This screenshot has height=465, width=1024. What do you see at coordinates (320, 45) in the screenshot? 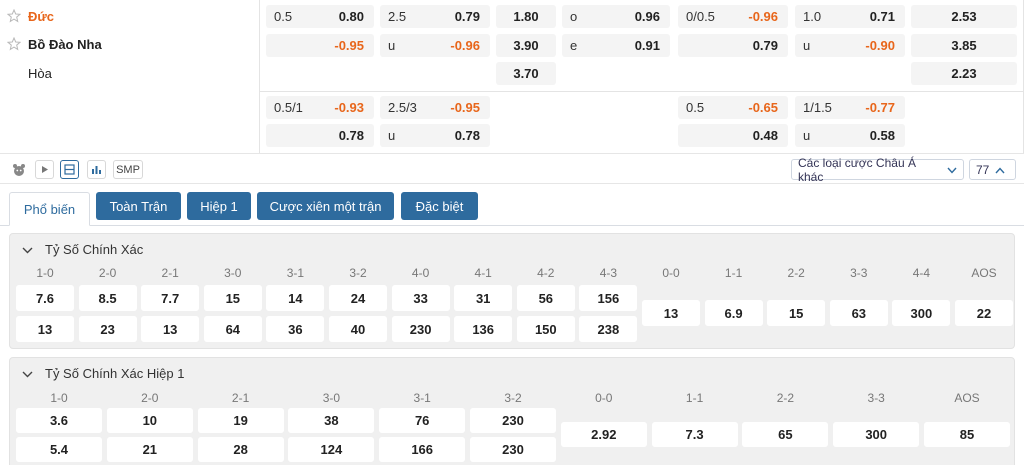
I see `odds-cell: -0.95` at bounding box center [320, 45].